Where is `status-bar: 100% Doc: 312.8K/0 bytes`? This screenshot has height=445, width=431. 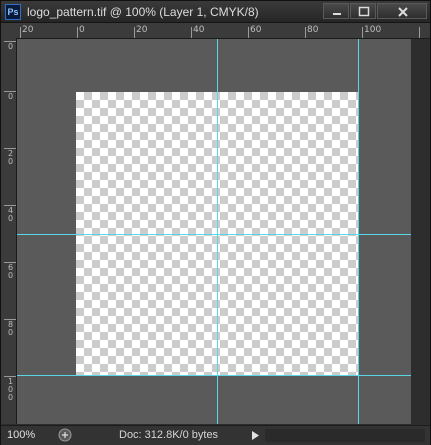
status-bar: 100% Doc: 312.8K/0 bytes is located at coordinates (215, 435).